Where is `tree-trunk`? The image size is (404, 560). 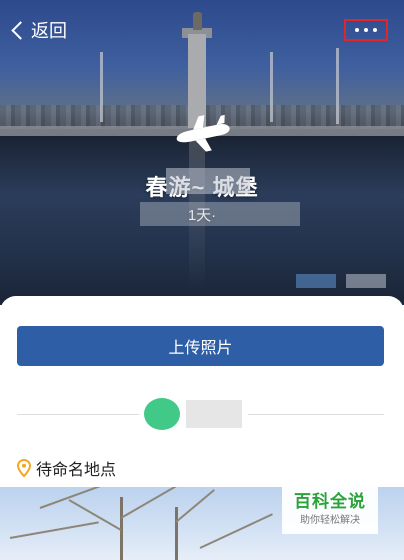
tree-trunk is located at coordinates (176, 533).